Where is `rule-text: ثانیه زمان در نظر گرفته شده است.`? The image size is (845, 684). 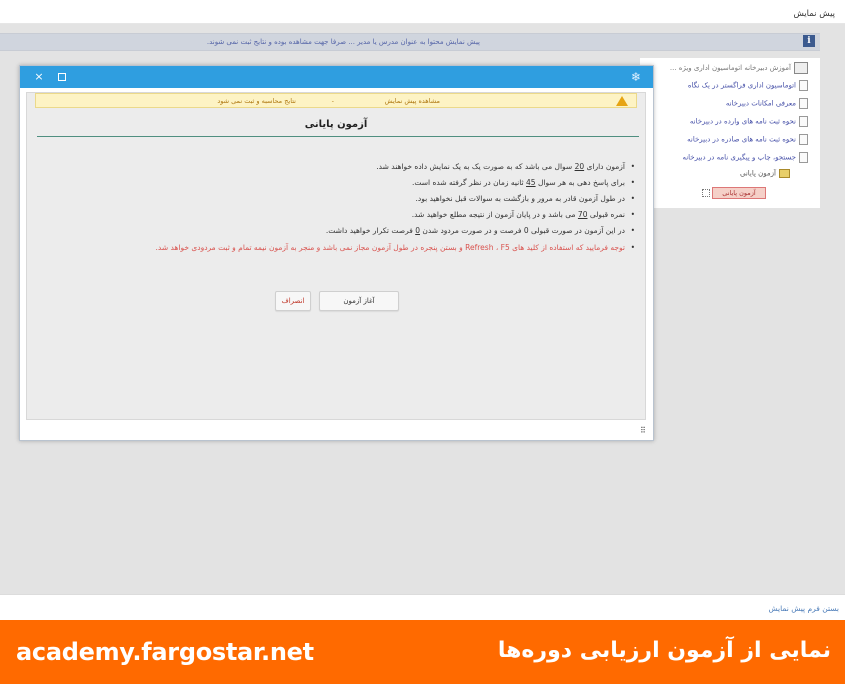 rule-text: ثانیه زمان در نظر گرفته شده است. is located at coordinates (469, 182).